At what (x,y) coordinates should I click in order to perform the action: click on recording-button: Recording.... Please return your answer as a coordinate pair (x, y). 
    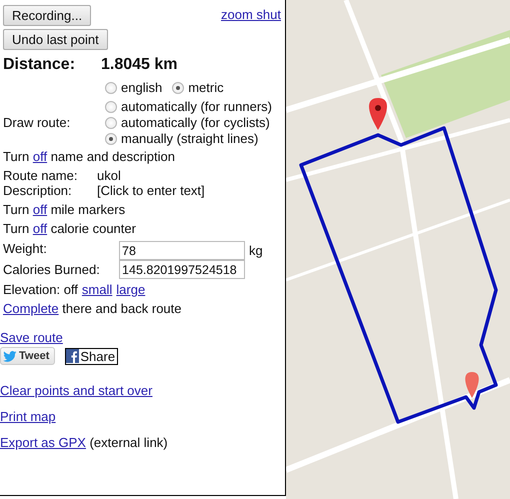
    Looking at the image, I should click on (47, 15).